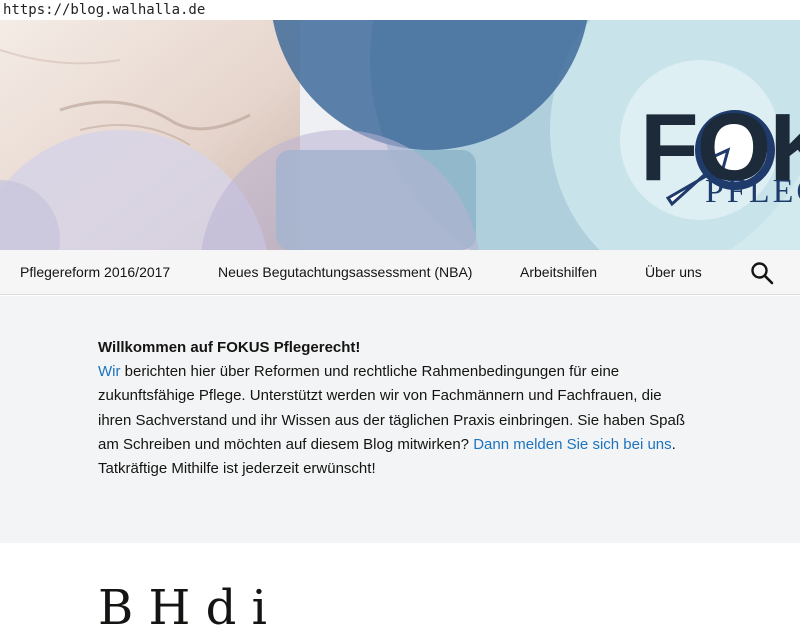  What do you see at coordinates (400, 10) in the screenshot?
I see `url-bar: https://blog.walhalla.de` at bounding box center [400, 10].